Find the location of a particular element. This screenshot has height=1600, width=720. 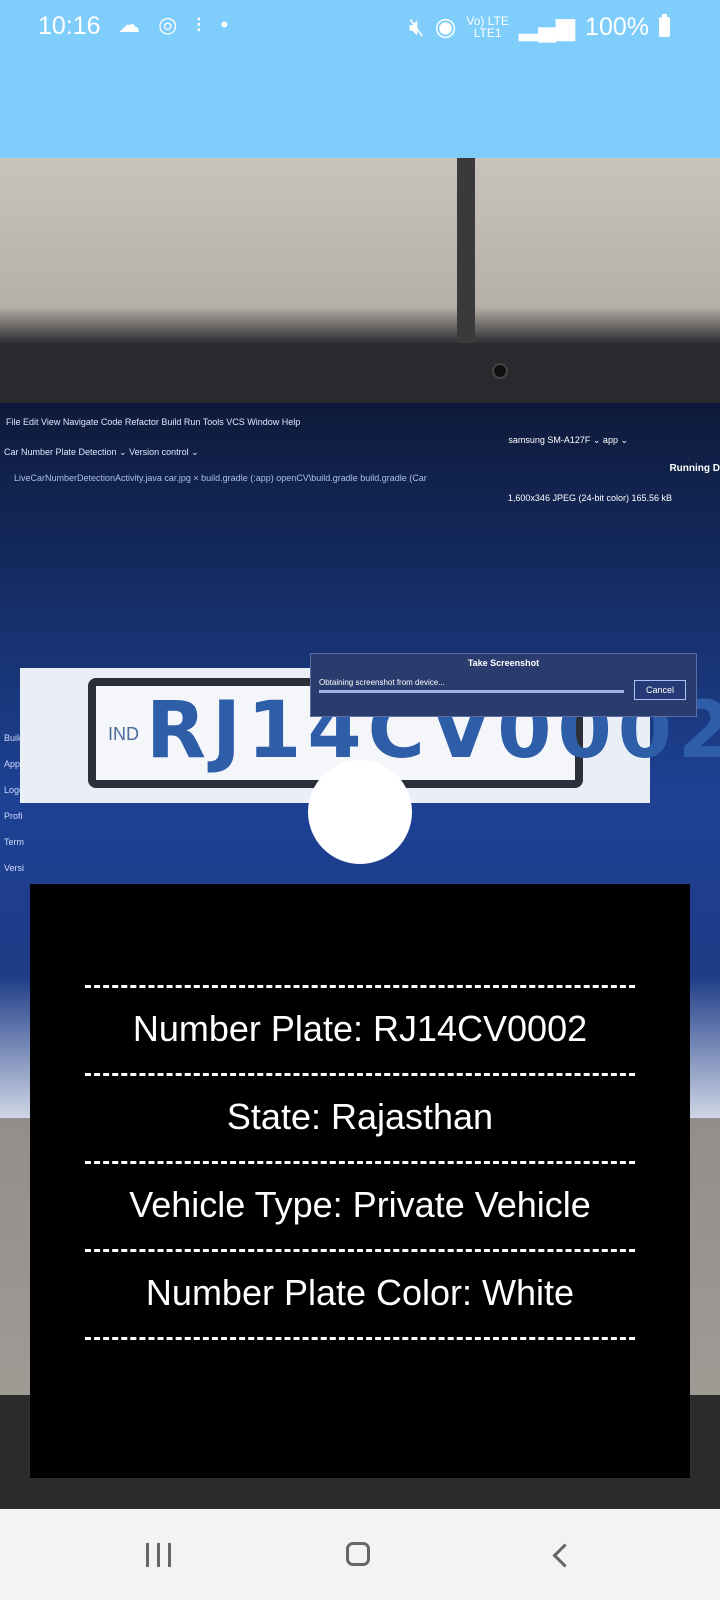

home-icon is located at coordinates (358, 1554).